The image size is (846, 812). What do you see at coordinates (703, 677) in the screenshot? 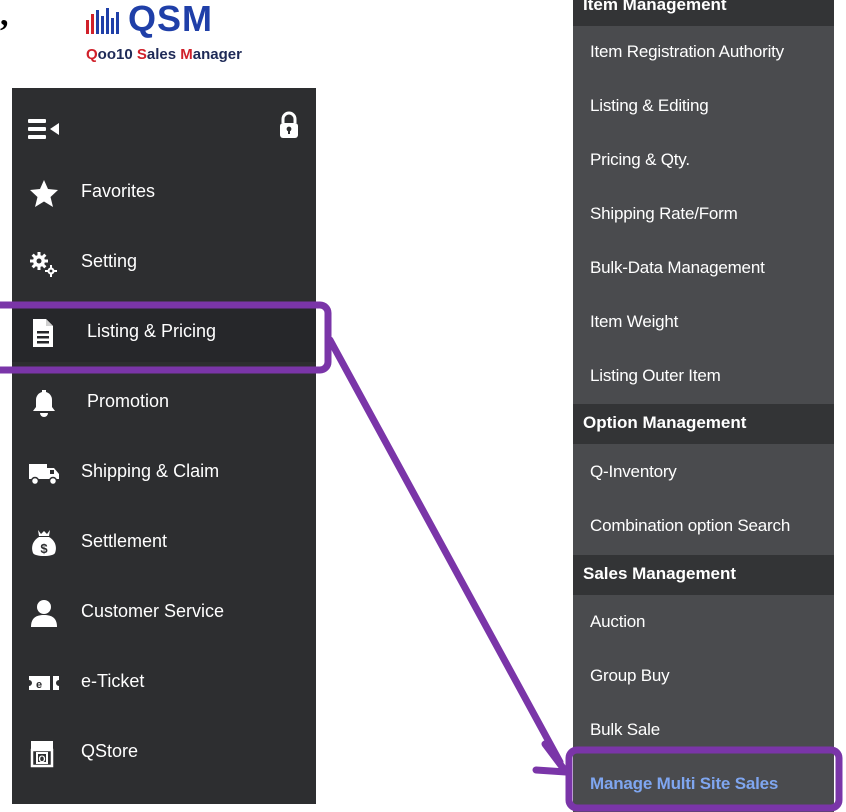
I see `submenu-item-group-buy: Group Buy` at bounding box center [703, 677].